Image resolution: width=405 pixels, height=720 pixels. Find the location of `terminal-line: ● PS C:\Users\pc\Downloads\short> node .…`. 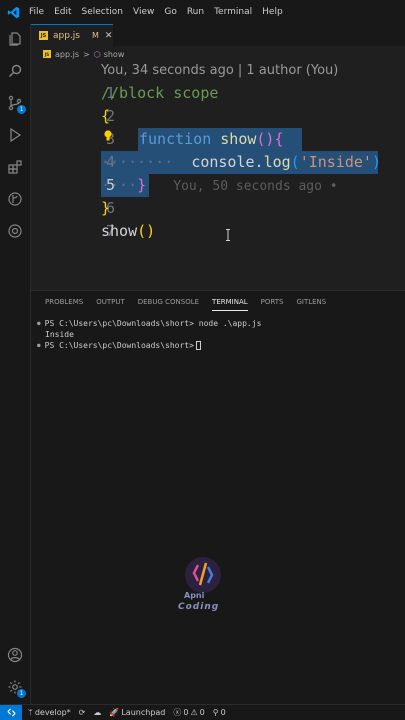

terminal-line: ● PS C:\Users\pc\Downloads\short> node .… is located at coordinates (149, 323).